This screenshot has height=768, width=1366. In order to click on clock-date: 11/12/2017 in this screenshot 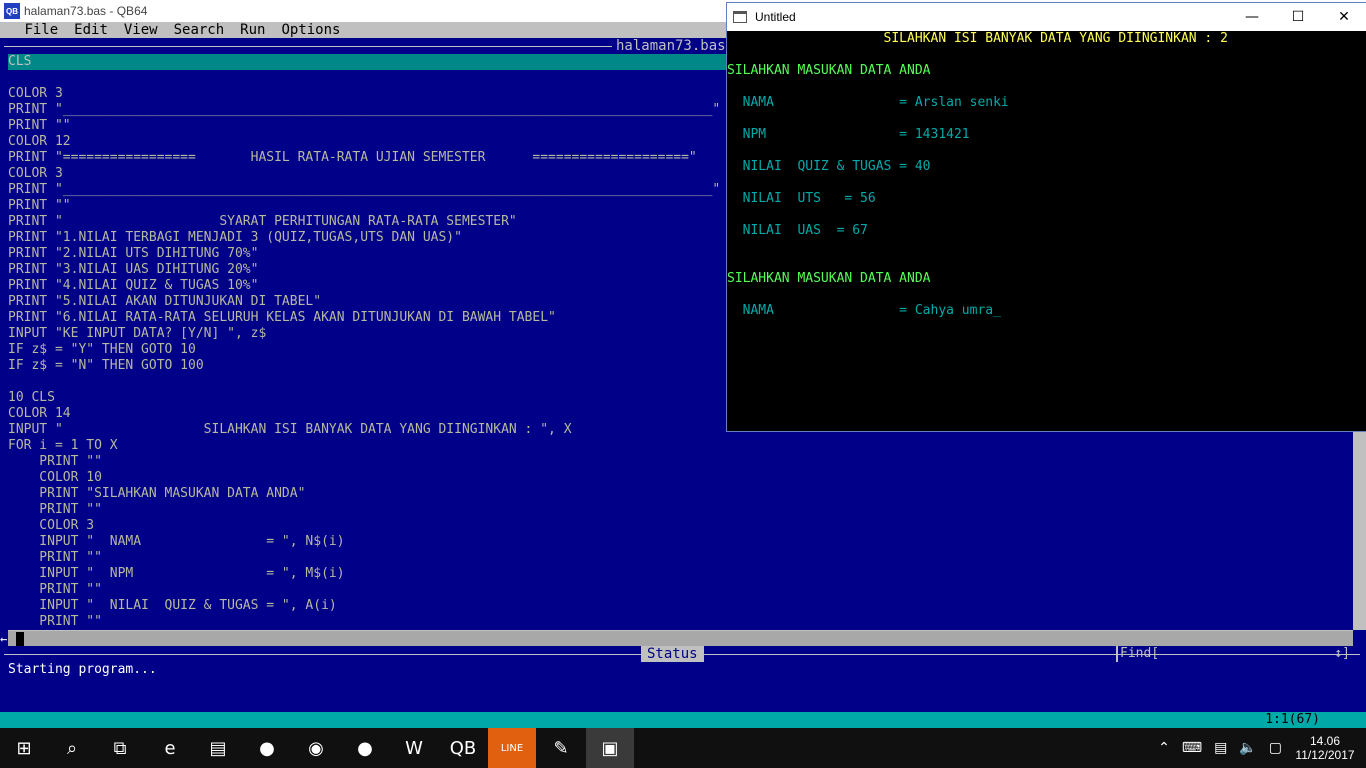, I will do `click(1325, 755)`.